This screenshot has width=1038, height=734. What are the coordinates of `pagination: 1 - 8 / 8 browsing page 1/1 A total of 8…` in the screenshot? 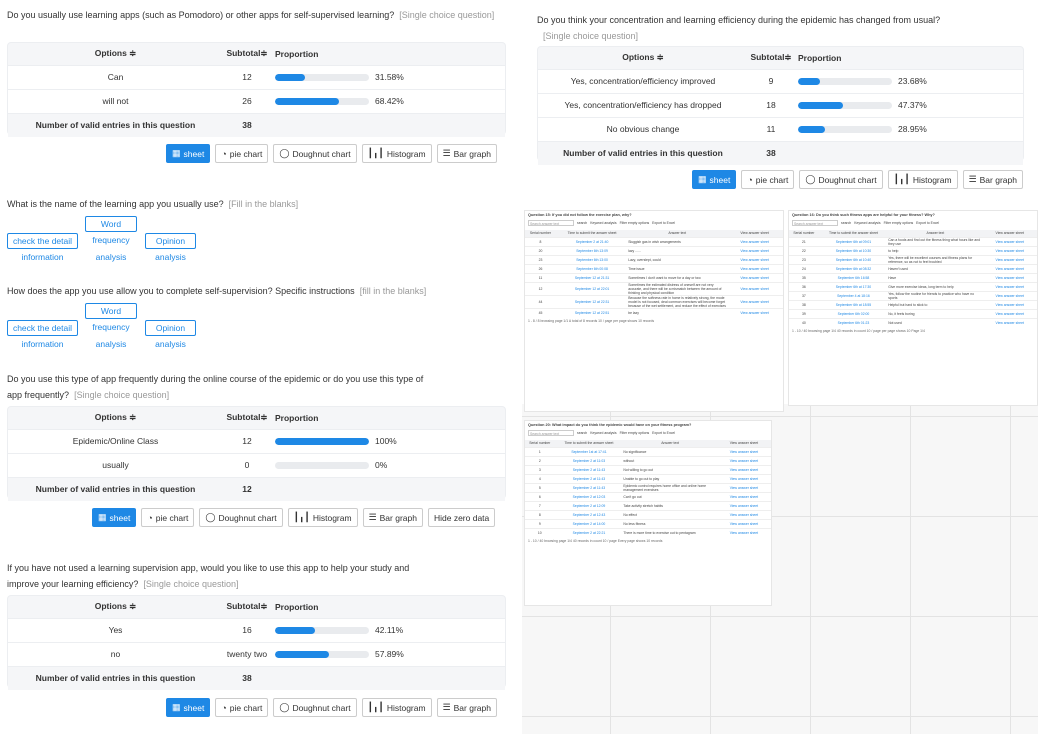 It's located at (654, 321).